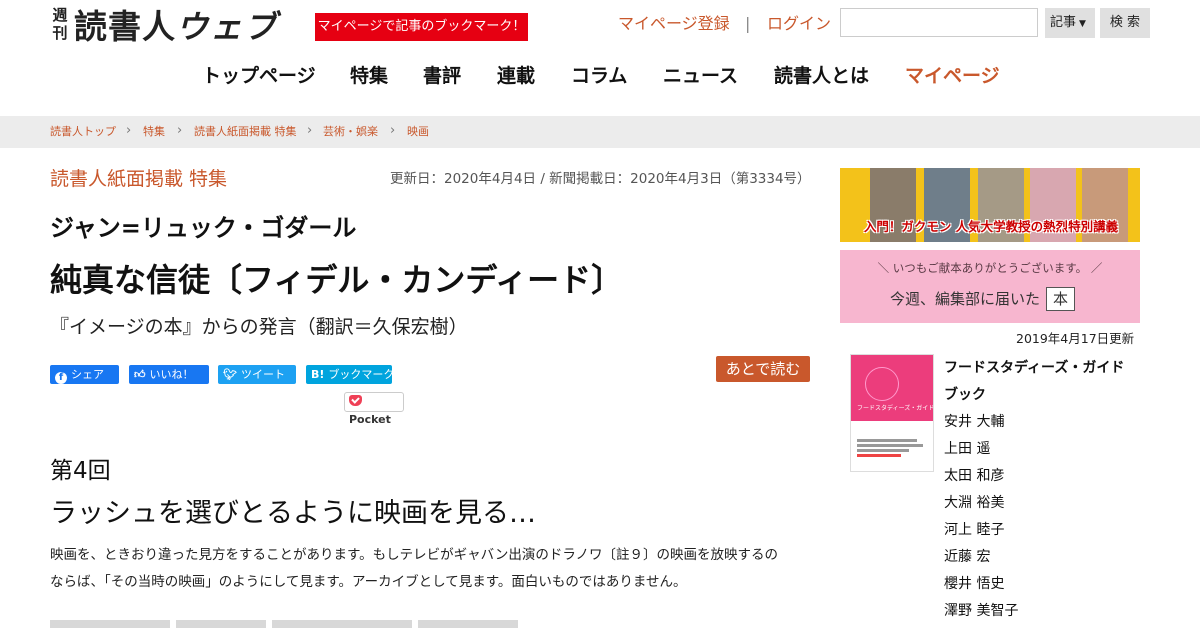 This screenshot has height=639, width=1200. Describe the element at coordinates (171, 374) in the screenshot. I see `facebook-like-label: いいね！` at that location.